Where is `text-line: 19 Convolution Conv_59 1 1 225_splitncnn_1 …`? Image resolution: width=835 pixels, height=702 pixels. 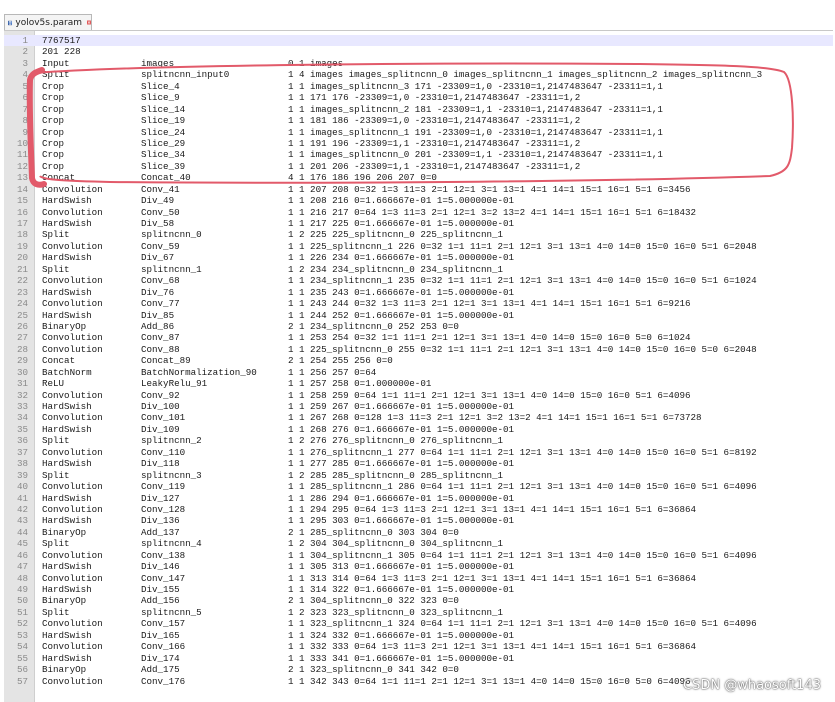 text-line: 19 Convolution Conv_59 1 1 225_splitncnn_1 … is located at coordinates (418, 246).